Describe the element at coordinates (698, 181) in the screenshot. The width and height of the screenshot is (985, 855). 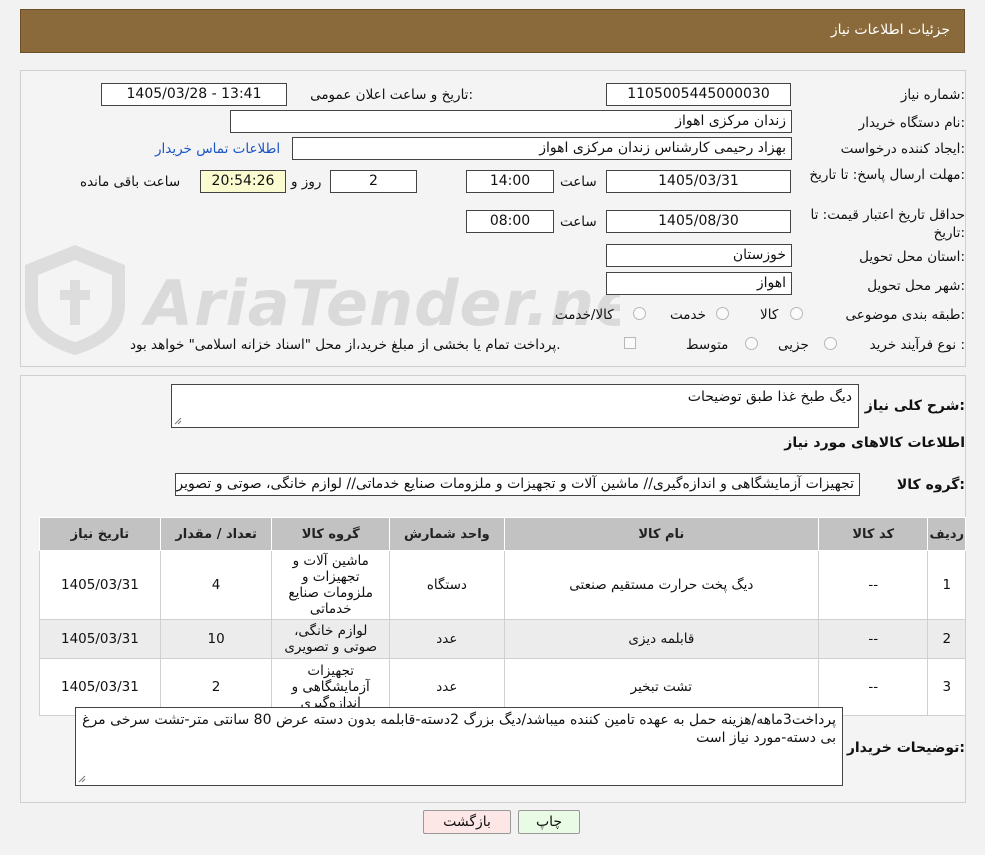
I see `reply-date-field: 1405/03/31` at that location.